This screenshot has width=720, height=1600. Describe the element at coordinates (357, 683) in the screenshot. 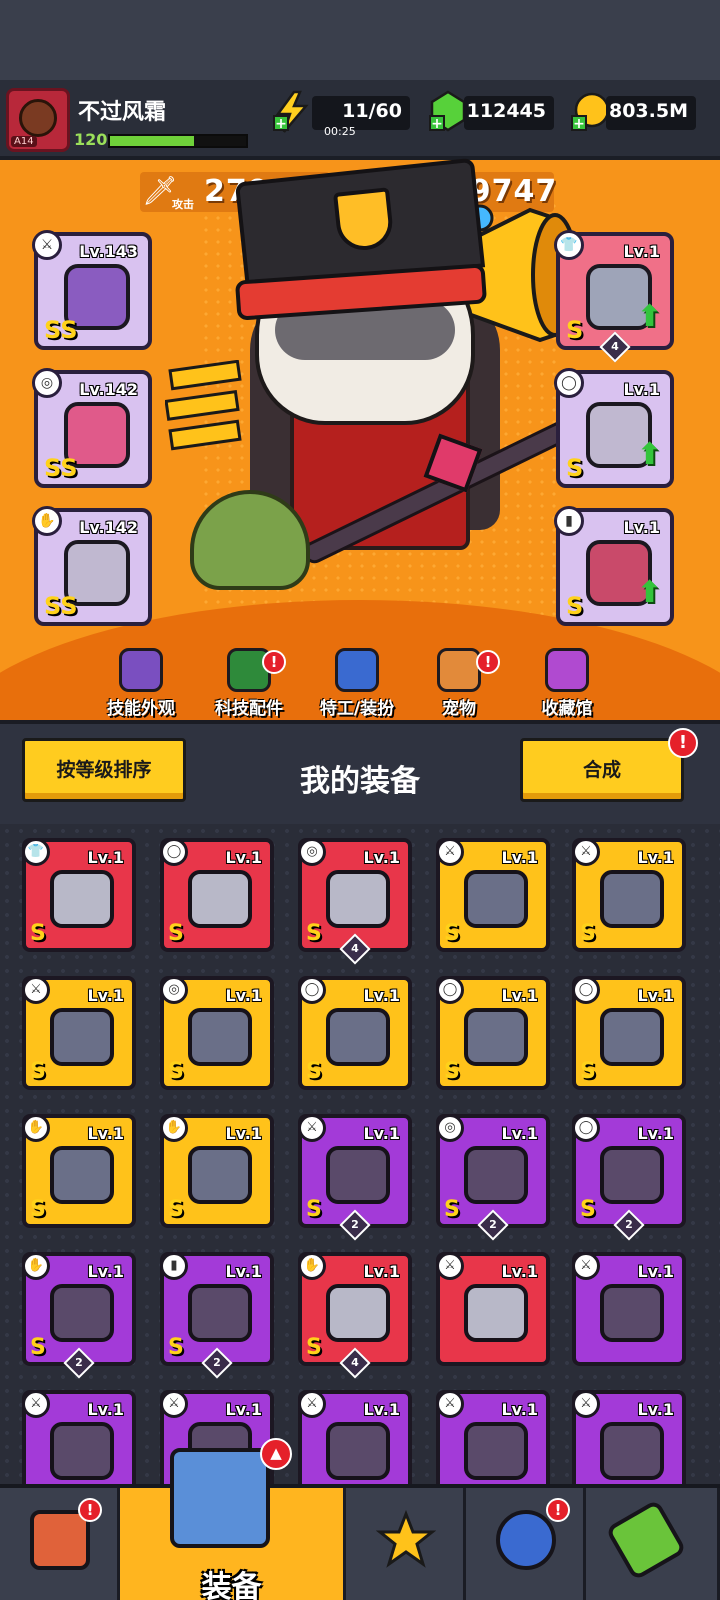

I see `quicknav-agent-costume: 特工/装扮` at that location.